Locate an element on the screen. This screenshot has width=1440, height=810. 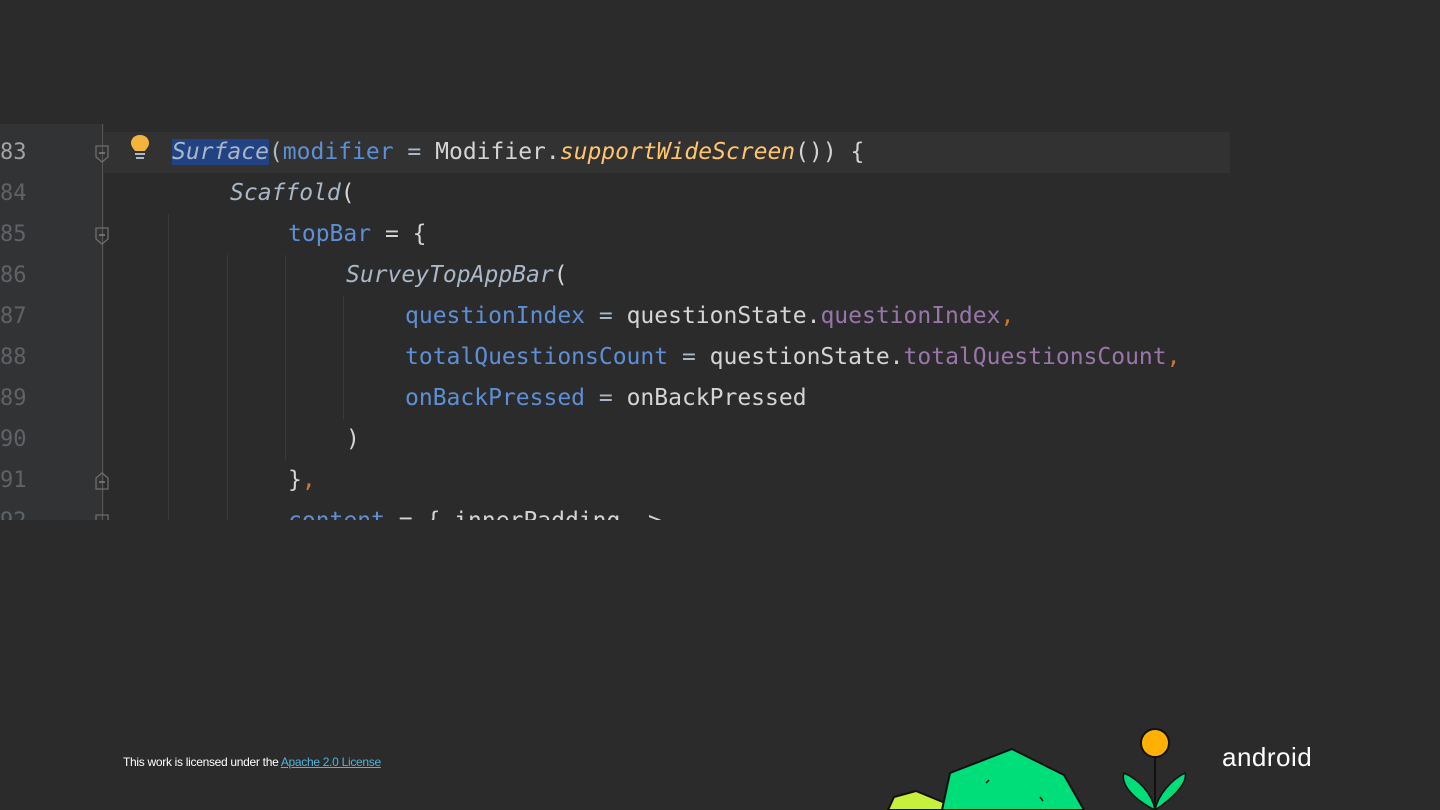
code-text: SurveyTopAppBar( is located at coordinates (457, 275).